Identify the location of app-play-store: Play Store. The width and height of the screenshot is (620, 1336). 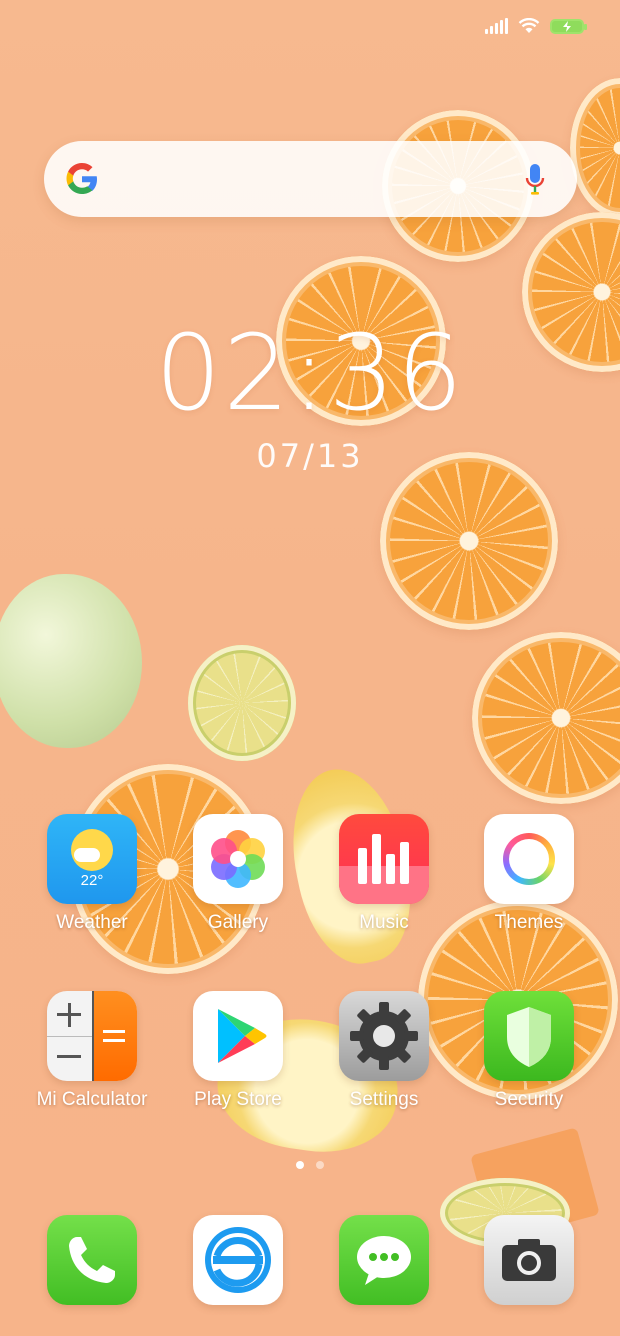
(238, 1051).